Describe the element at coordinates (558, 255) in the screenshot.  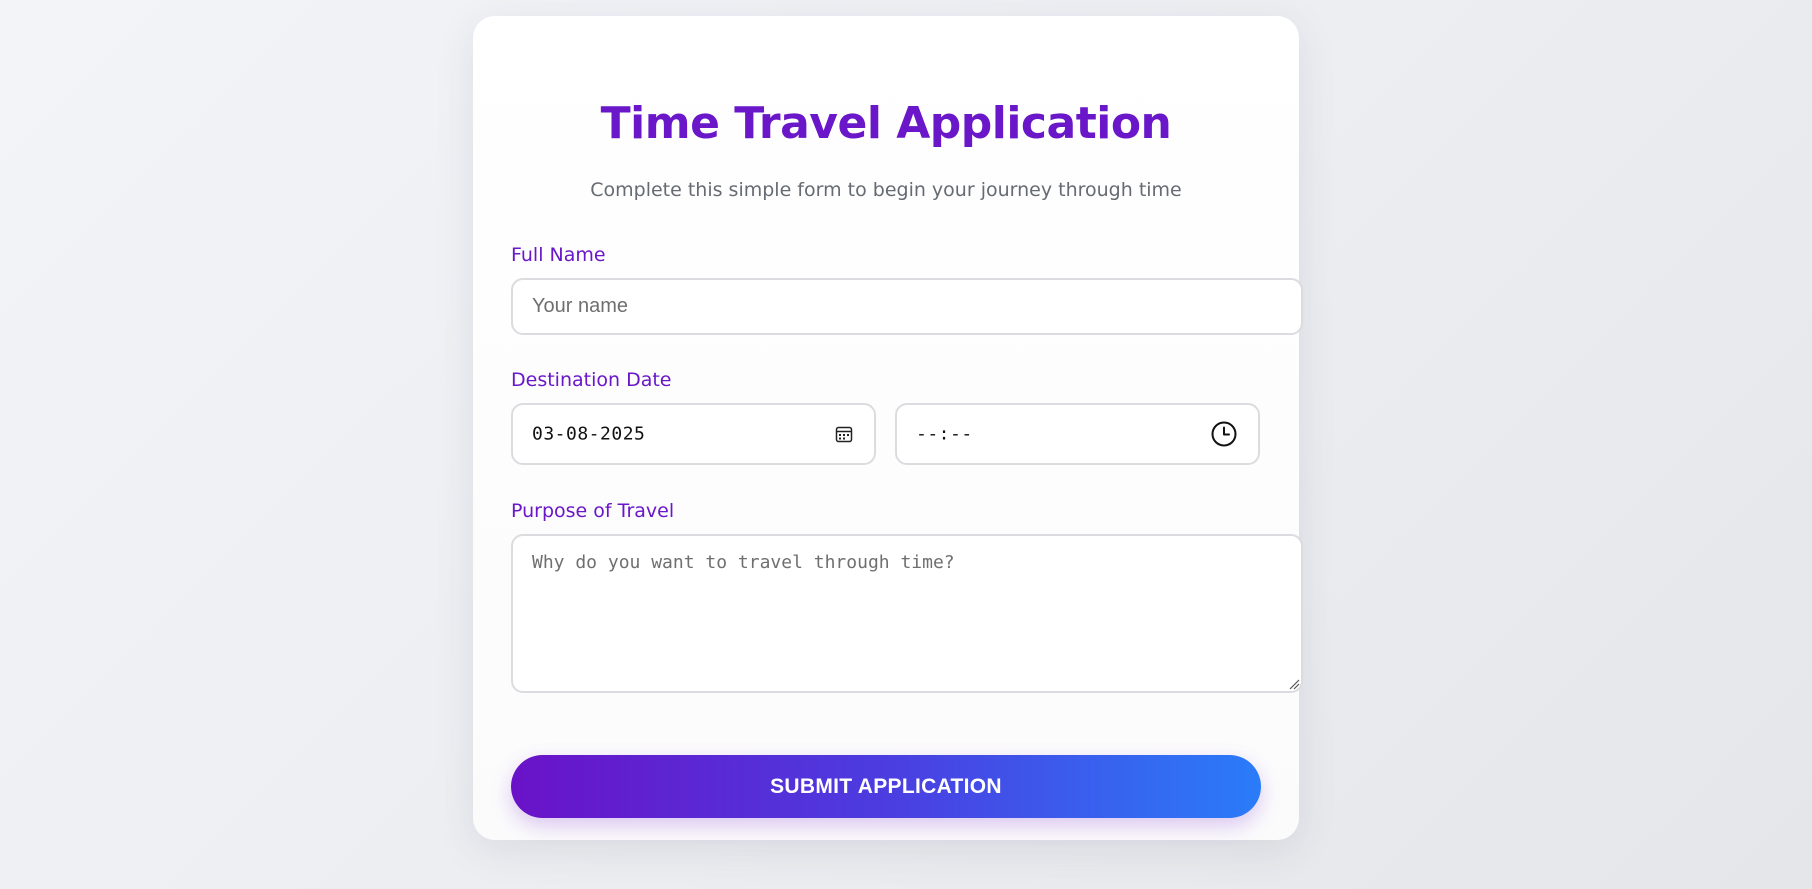
I see `full-name-label: Full Name` at that location.